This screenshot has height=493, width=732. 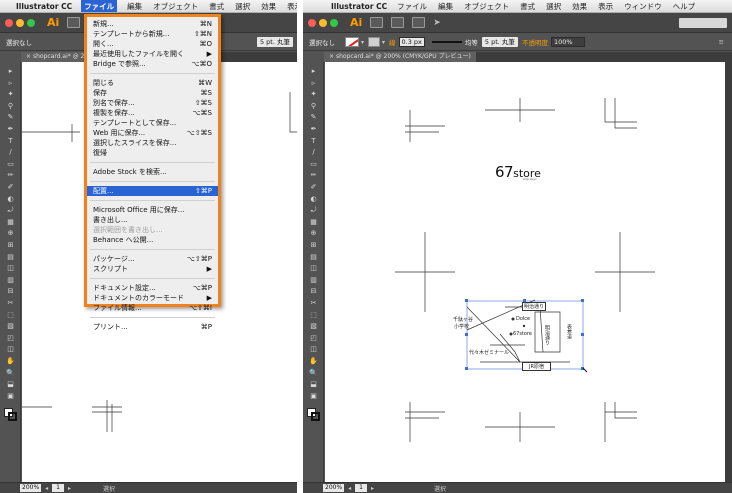 I want to click on tool-icon: ▸, so click(x=313, y=71).